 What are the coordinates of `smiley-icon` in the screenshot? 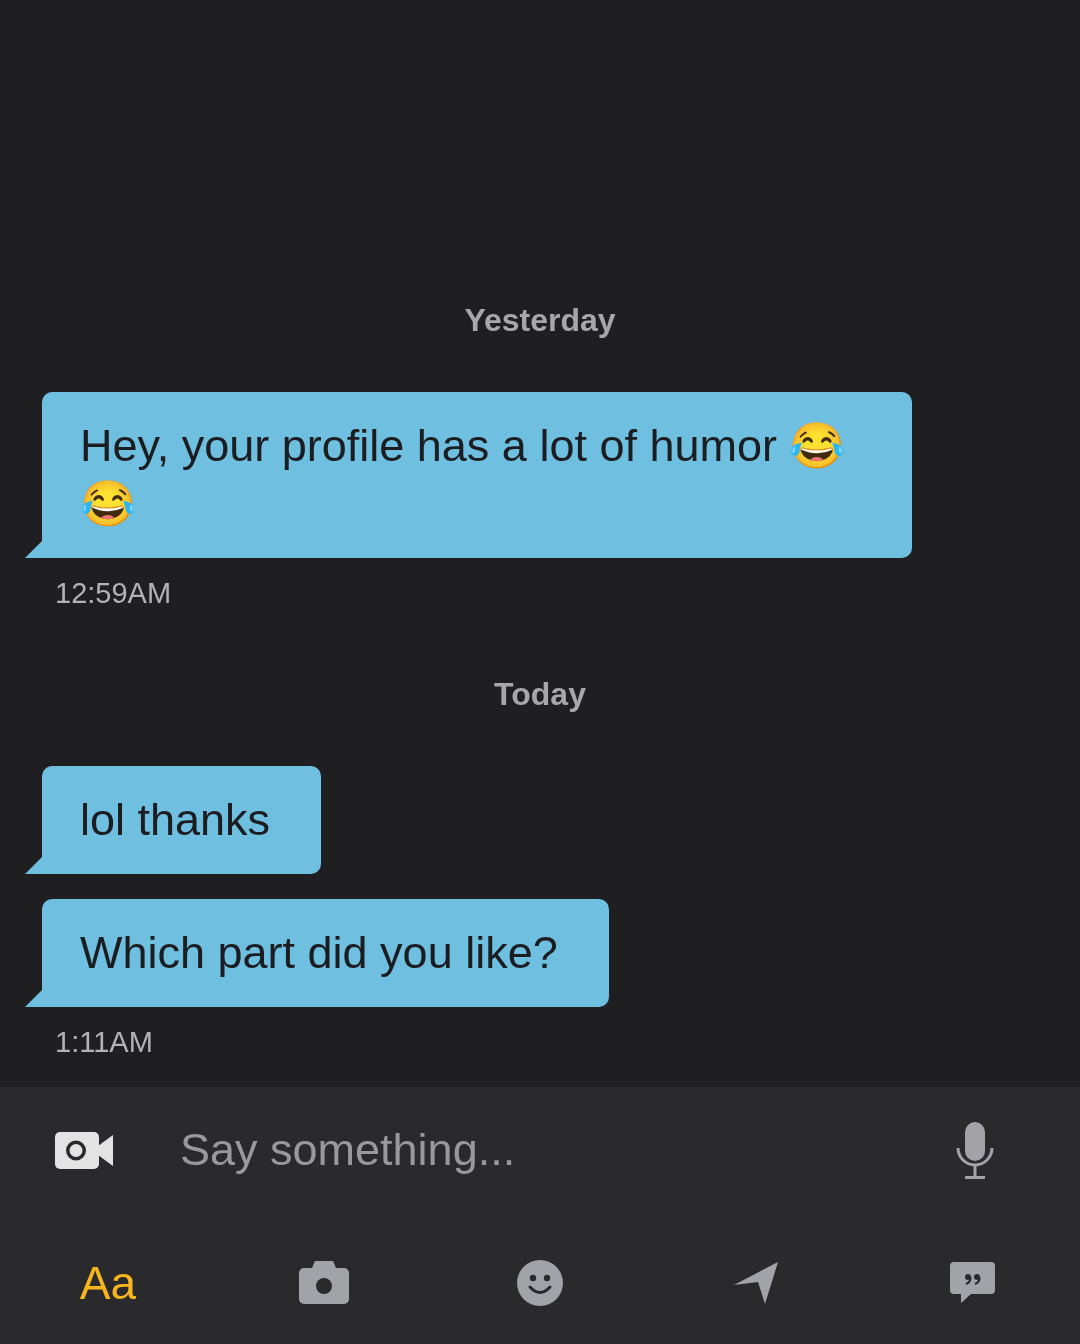 It's located at (540, 1282).